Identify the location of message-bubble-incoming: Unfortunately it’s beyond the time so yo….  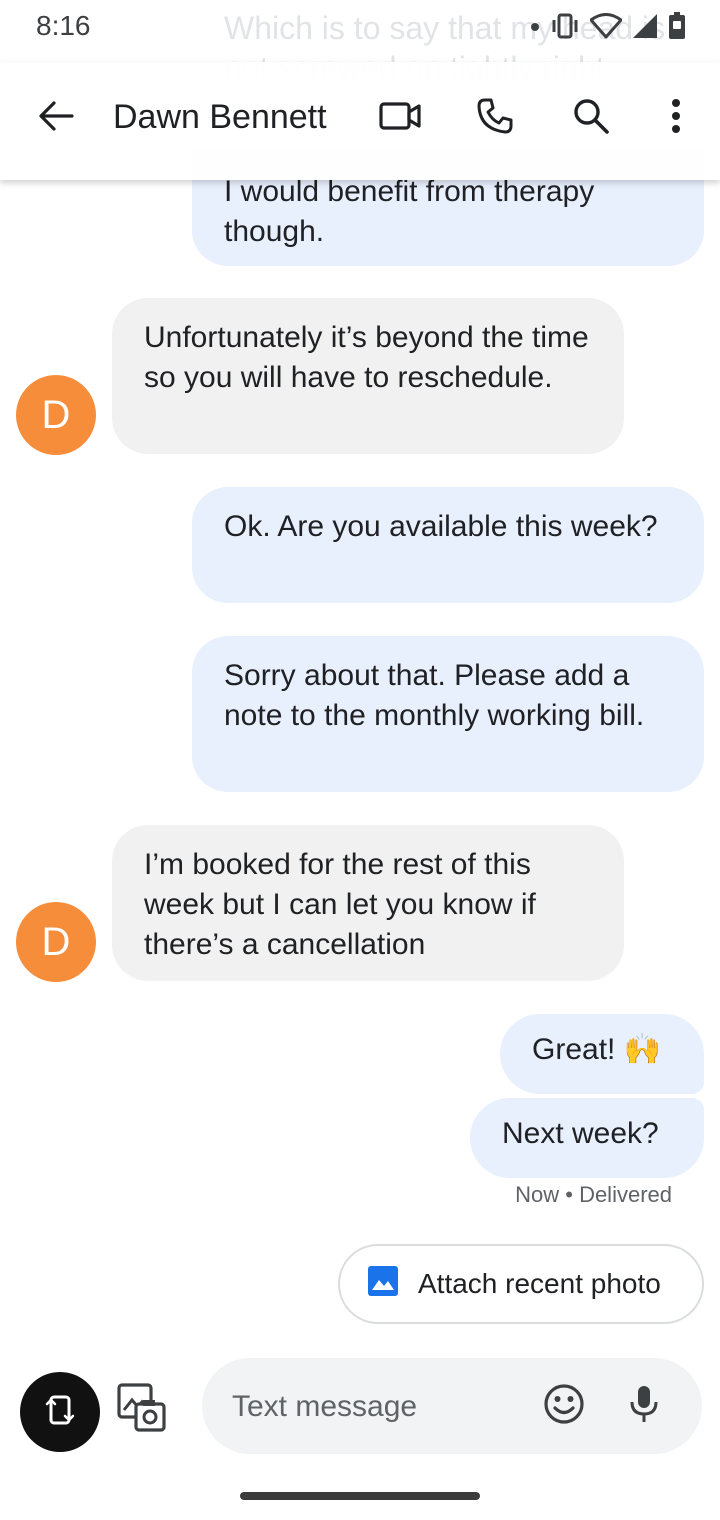
(368, 376).